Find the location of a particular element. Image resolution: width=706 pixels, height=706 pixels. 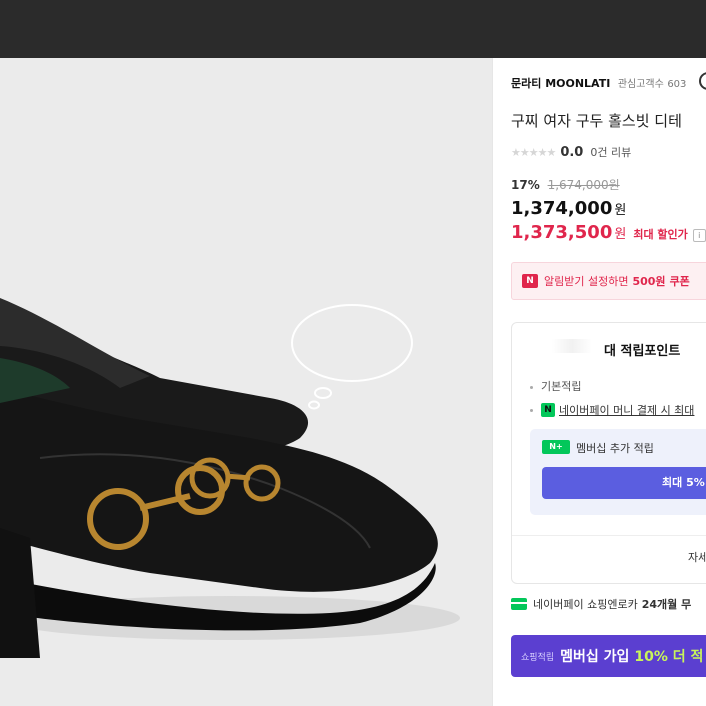

product-title: 구찌 여자 구두 홀스빗 디테 is located at coordinates (596, 121).